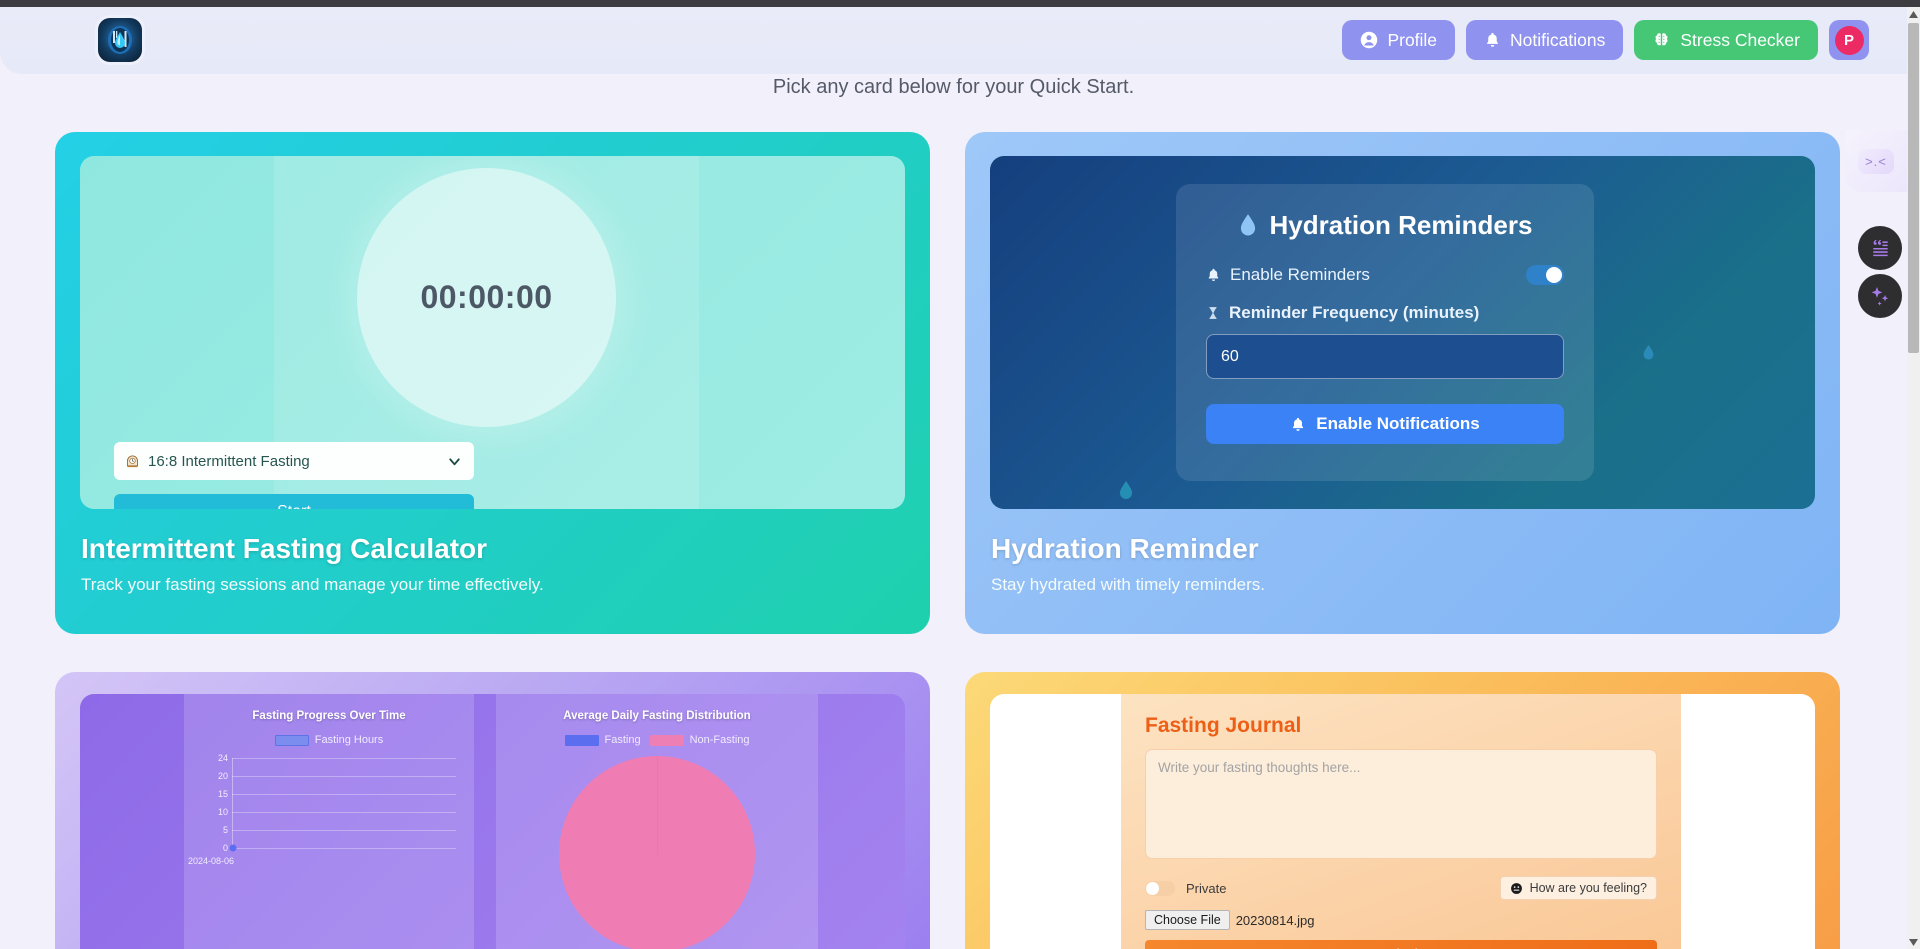 The image size is (1920, 949). I want to click on hydration-frequency-input, so click(1385, 356).